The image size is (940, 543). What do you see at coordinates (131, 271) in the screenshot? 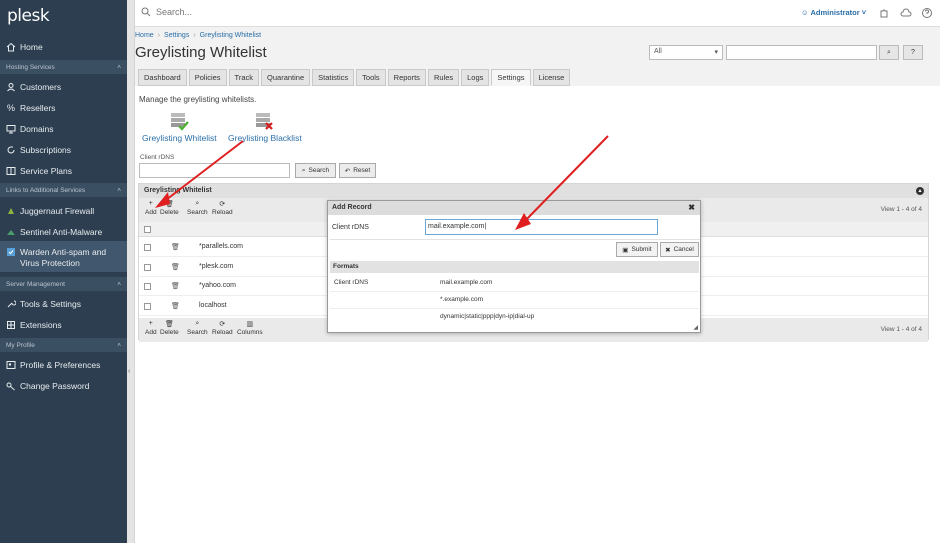
I see `sidebar-collapse-handle: ‹` at bounding box center [131, 271].